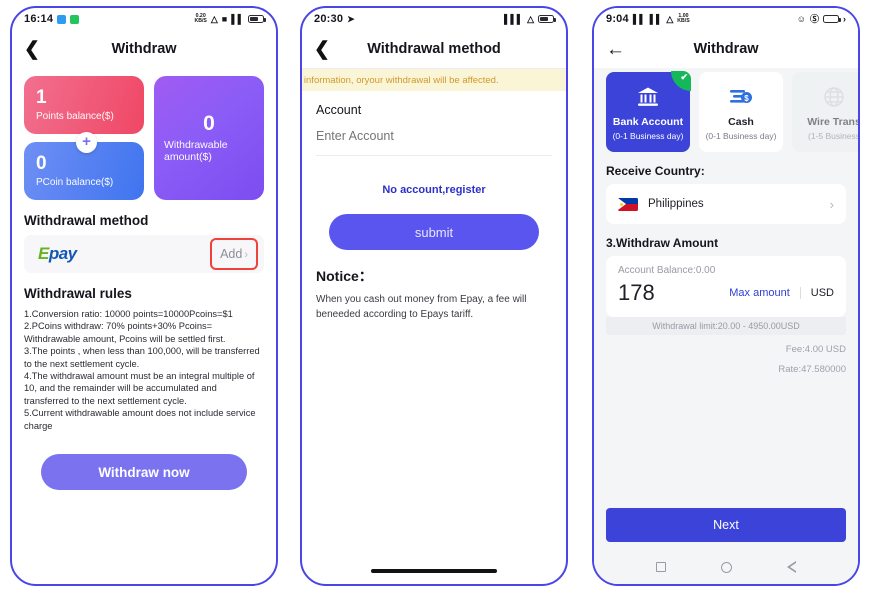 Image resolution: width=869 pixels, height=592 pixels. I want to click on status-bar: 9:04 ▌▌ ▌▌ △ 1.00 KB/S ☺ Ⓢ 68 ›, so click(726, 19).